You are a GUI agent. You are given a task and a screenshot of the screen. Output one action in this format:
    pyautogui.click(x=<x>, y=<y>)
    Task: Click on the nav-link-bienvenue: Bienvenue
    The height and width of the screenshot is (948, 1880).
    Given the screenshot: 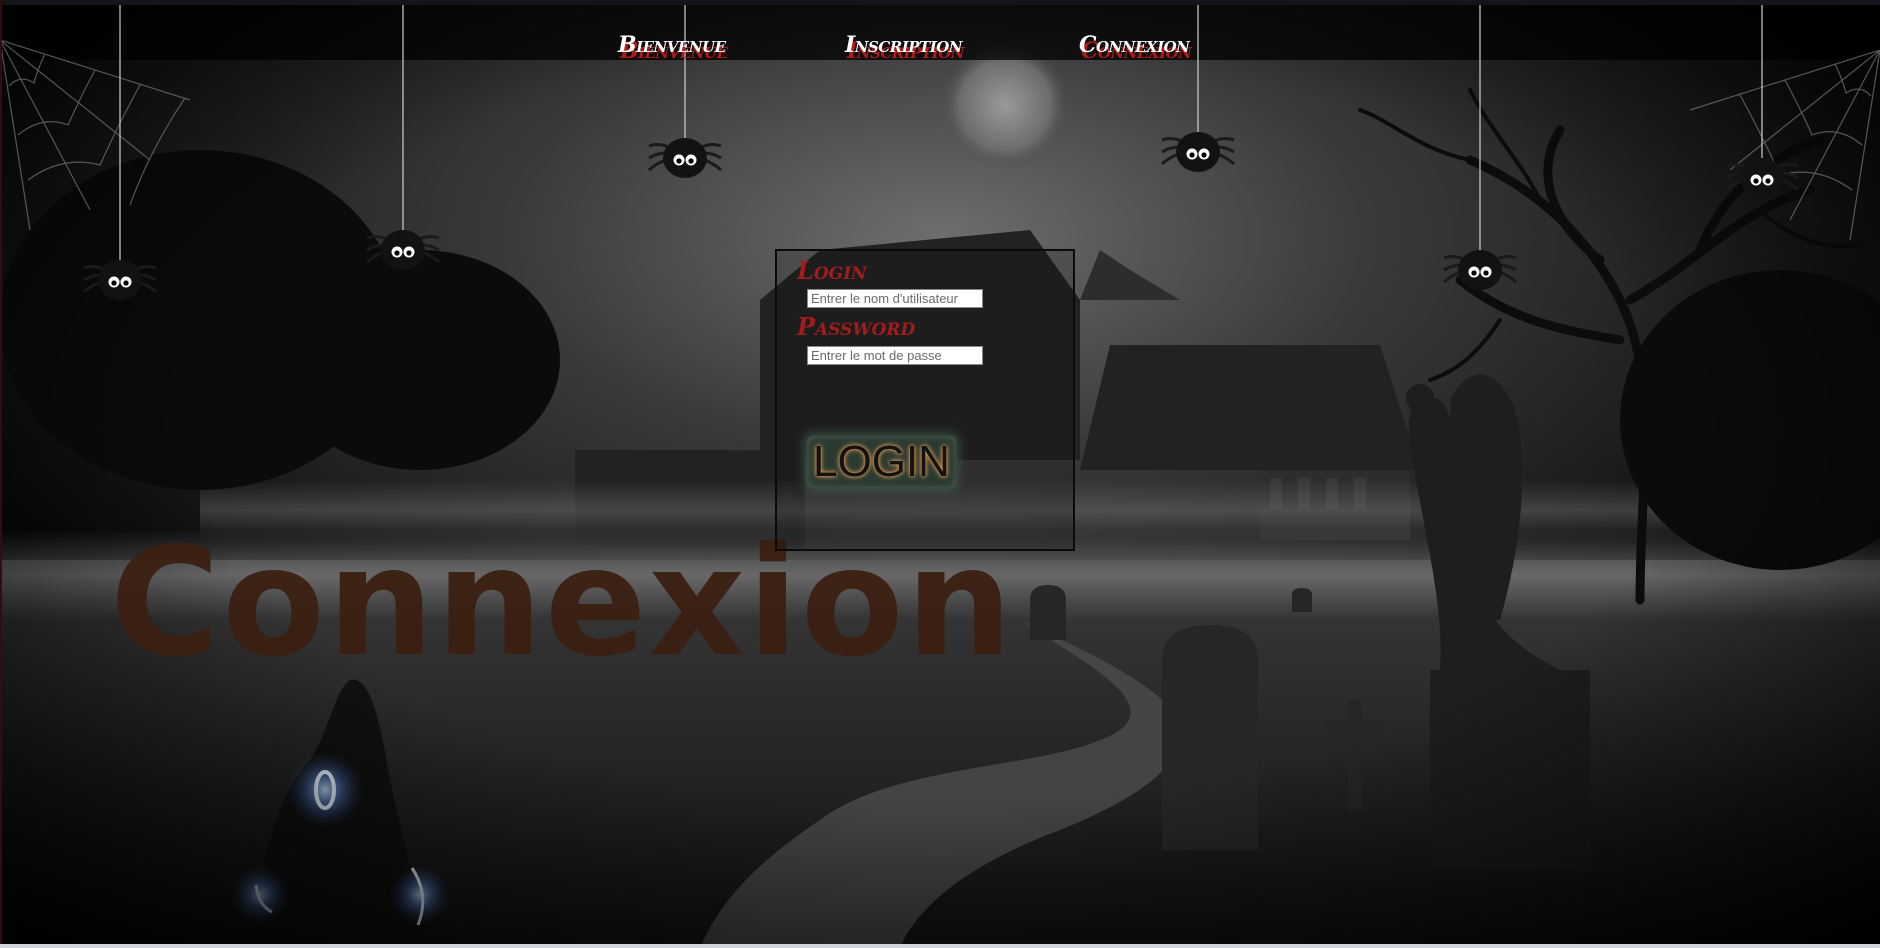 What is the action you would take?
    pyautogui.click(x=672, y=45)
    